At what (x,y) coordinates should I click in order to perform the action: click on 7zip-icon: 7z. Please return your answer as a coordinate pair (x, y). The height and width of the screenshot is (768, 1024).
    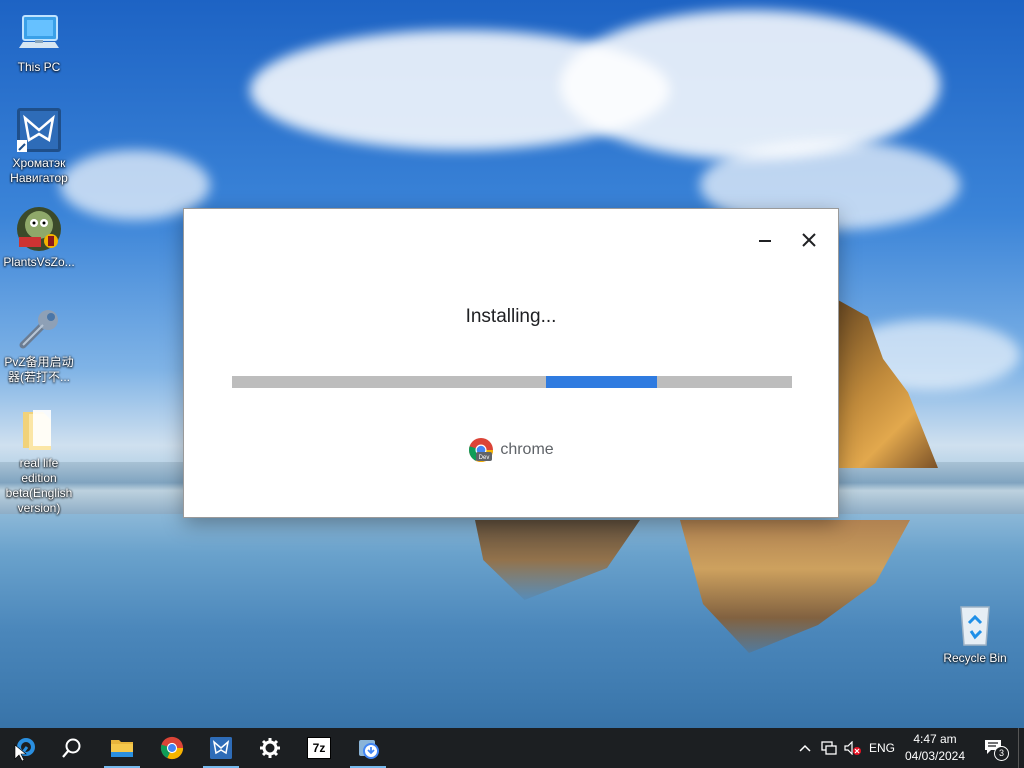
    Looking at the image, I should click on (319, 748).